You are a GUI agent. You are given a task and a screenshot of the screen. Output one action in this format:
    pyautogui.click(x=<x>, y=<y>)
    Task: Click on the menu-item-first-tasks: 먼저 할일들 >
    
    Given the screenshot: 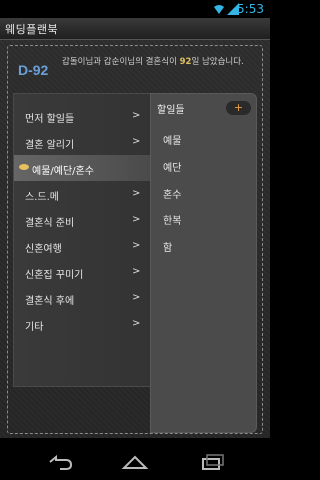 What is the action you would take?
    pyautogui.click(x=83, y=116)
    